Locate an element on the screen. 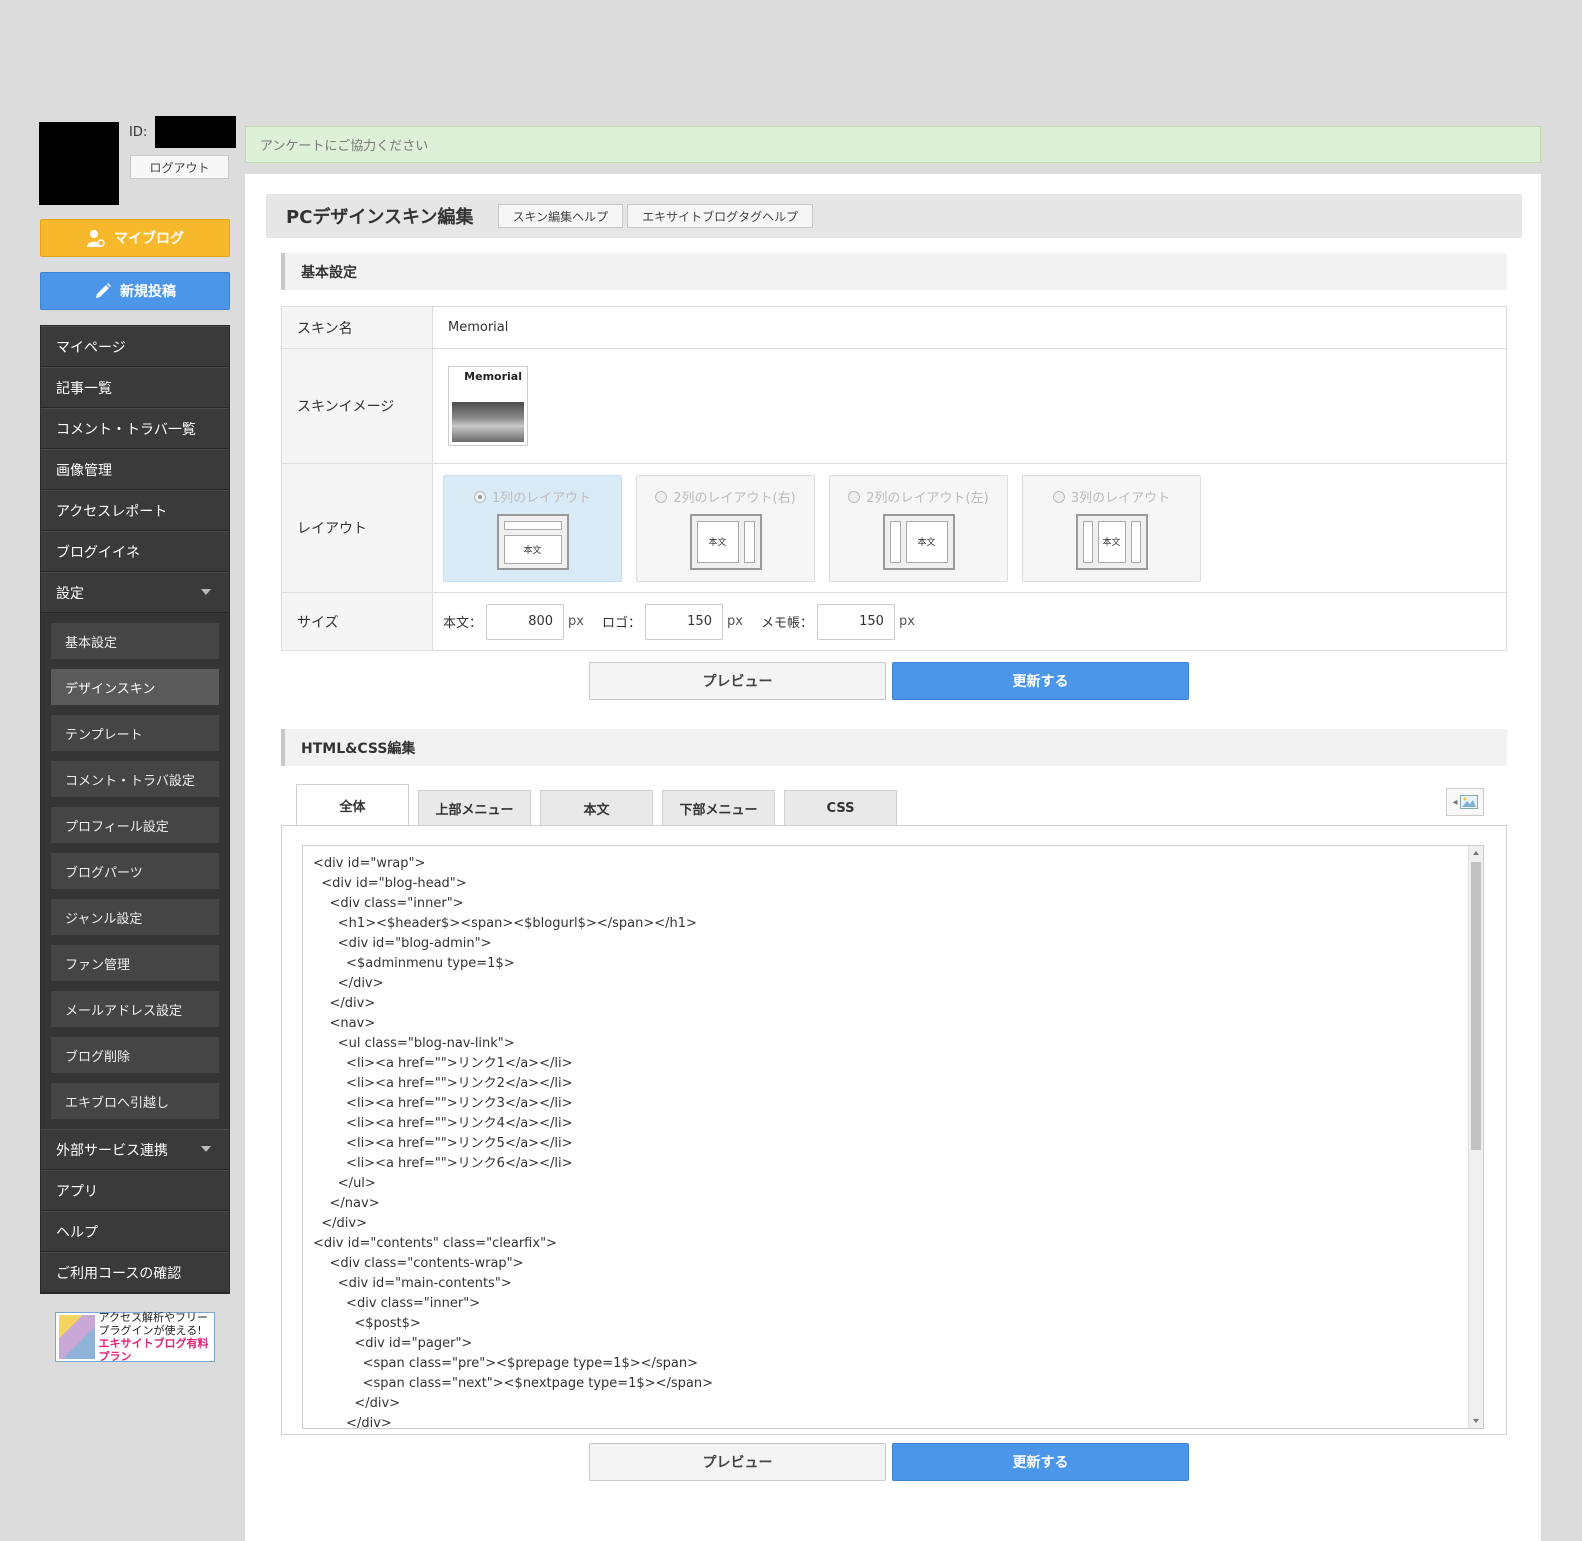 This screenshot has width=1582, height=1541. skin-name-value: Memorial is located at coordinates (478, 327).